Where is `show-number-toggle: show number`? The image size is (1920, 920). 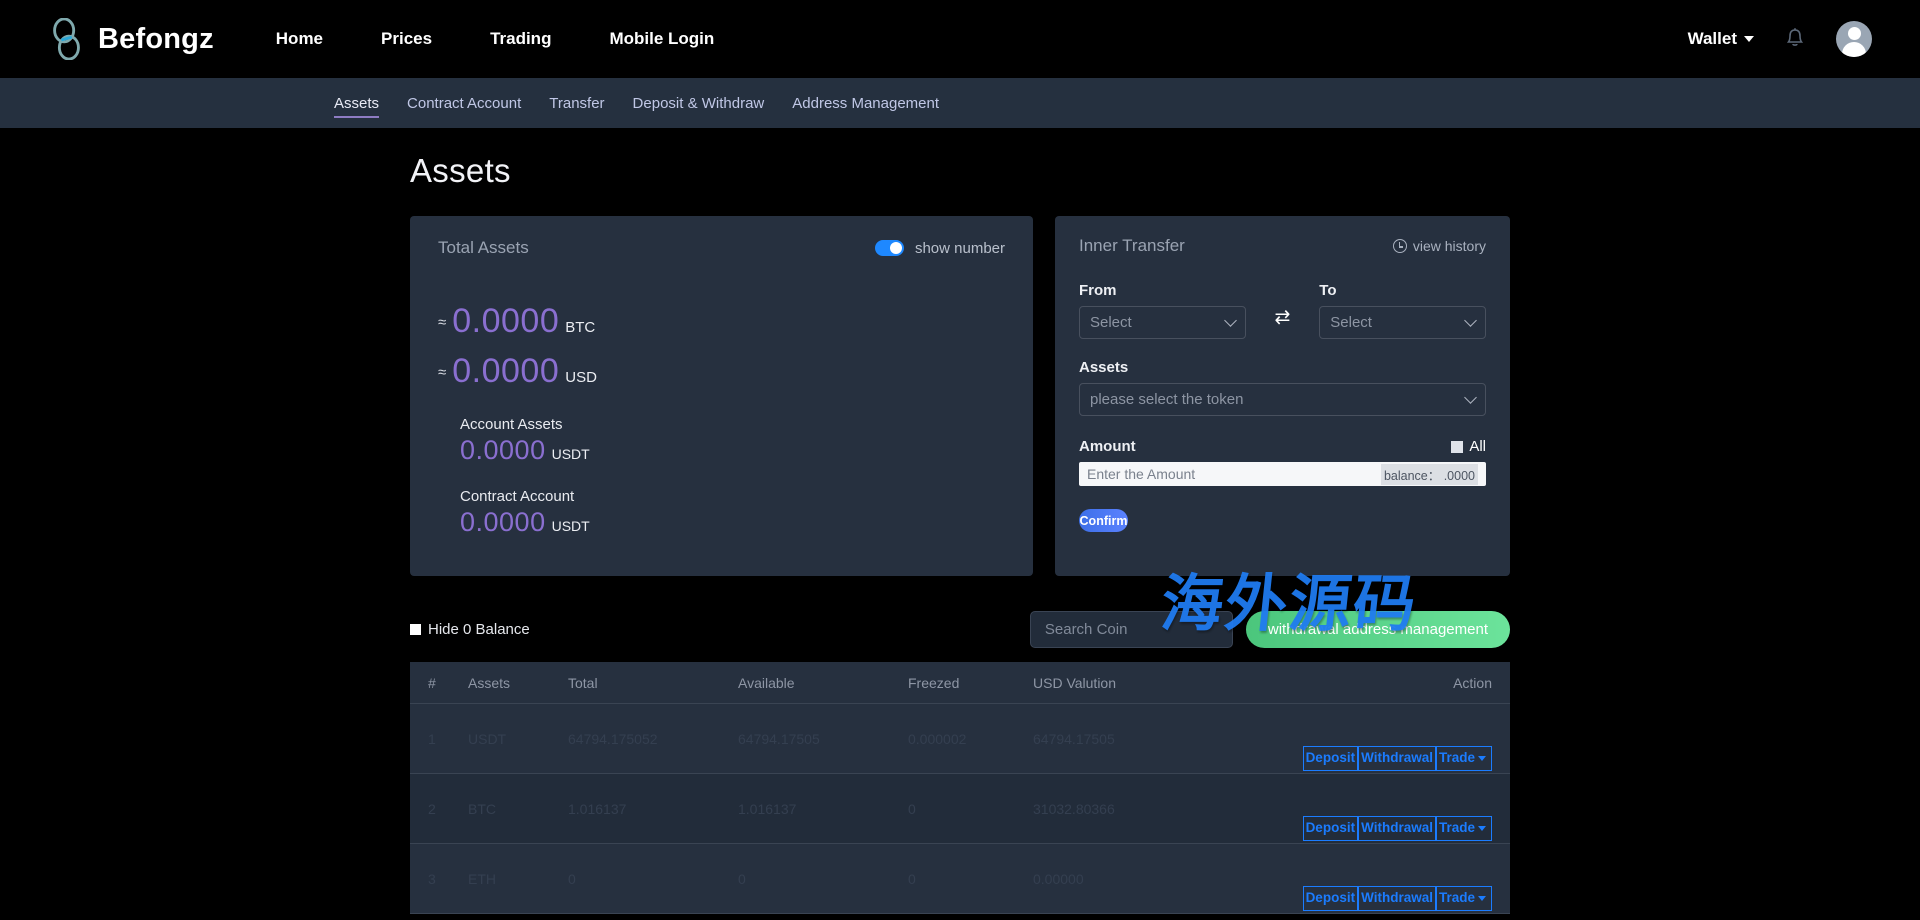 show-number-toggle: show number is located at coordinates (939, 248).